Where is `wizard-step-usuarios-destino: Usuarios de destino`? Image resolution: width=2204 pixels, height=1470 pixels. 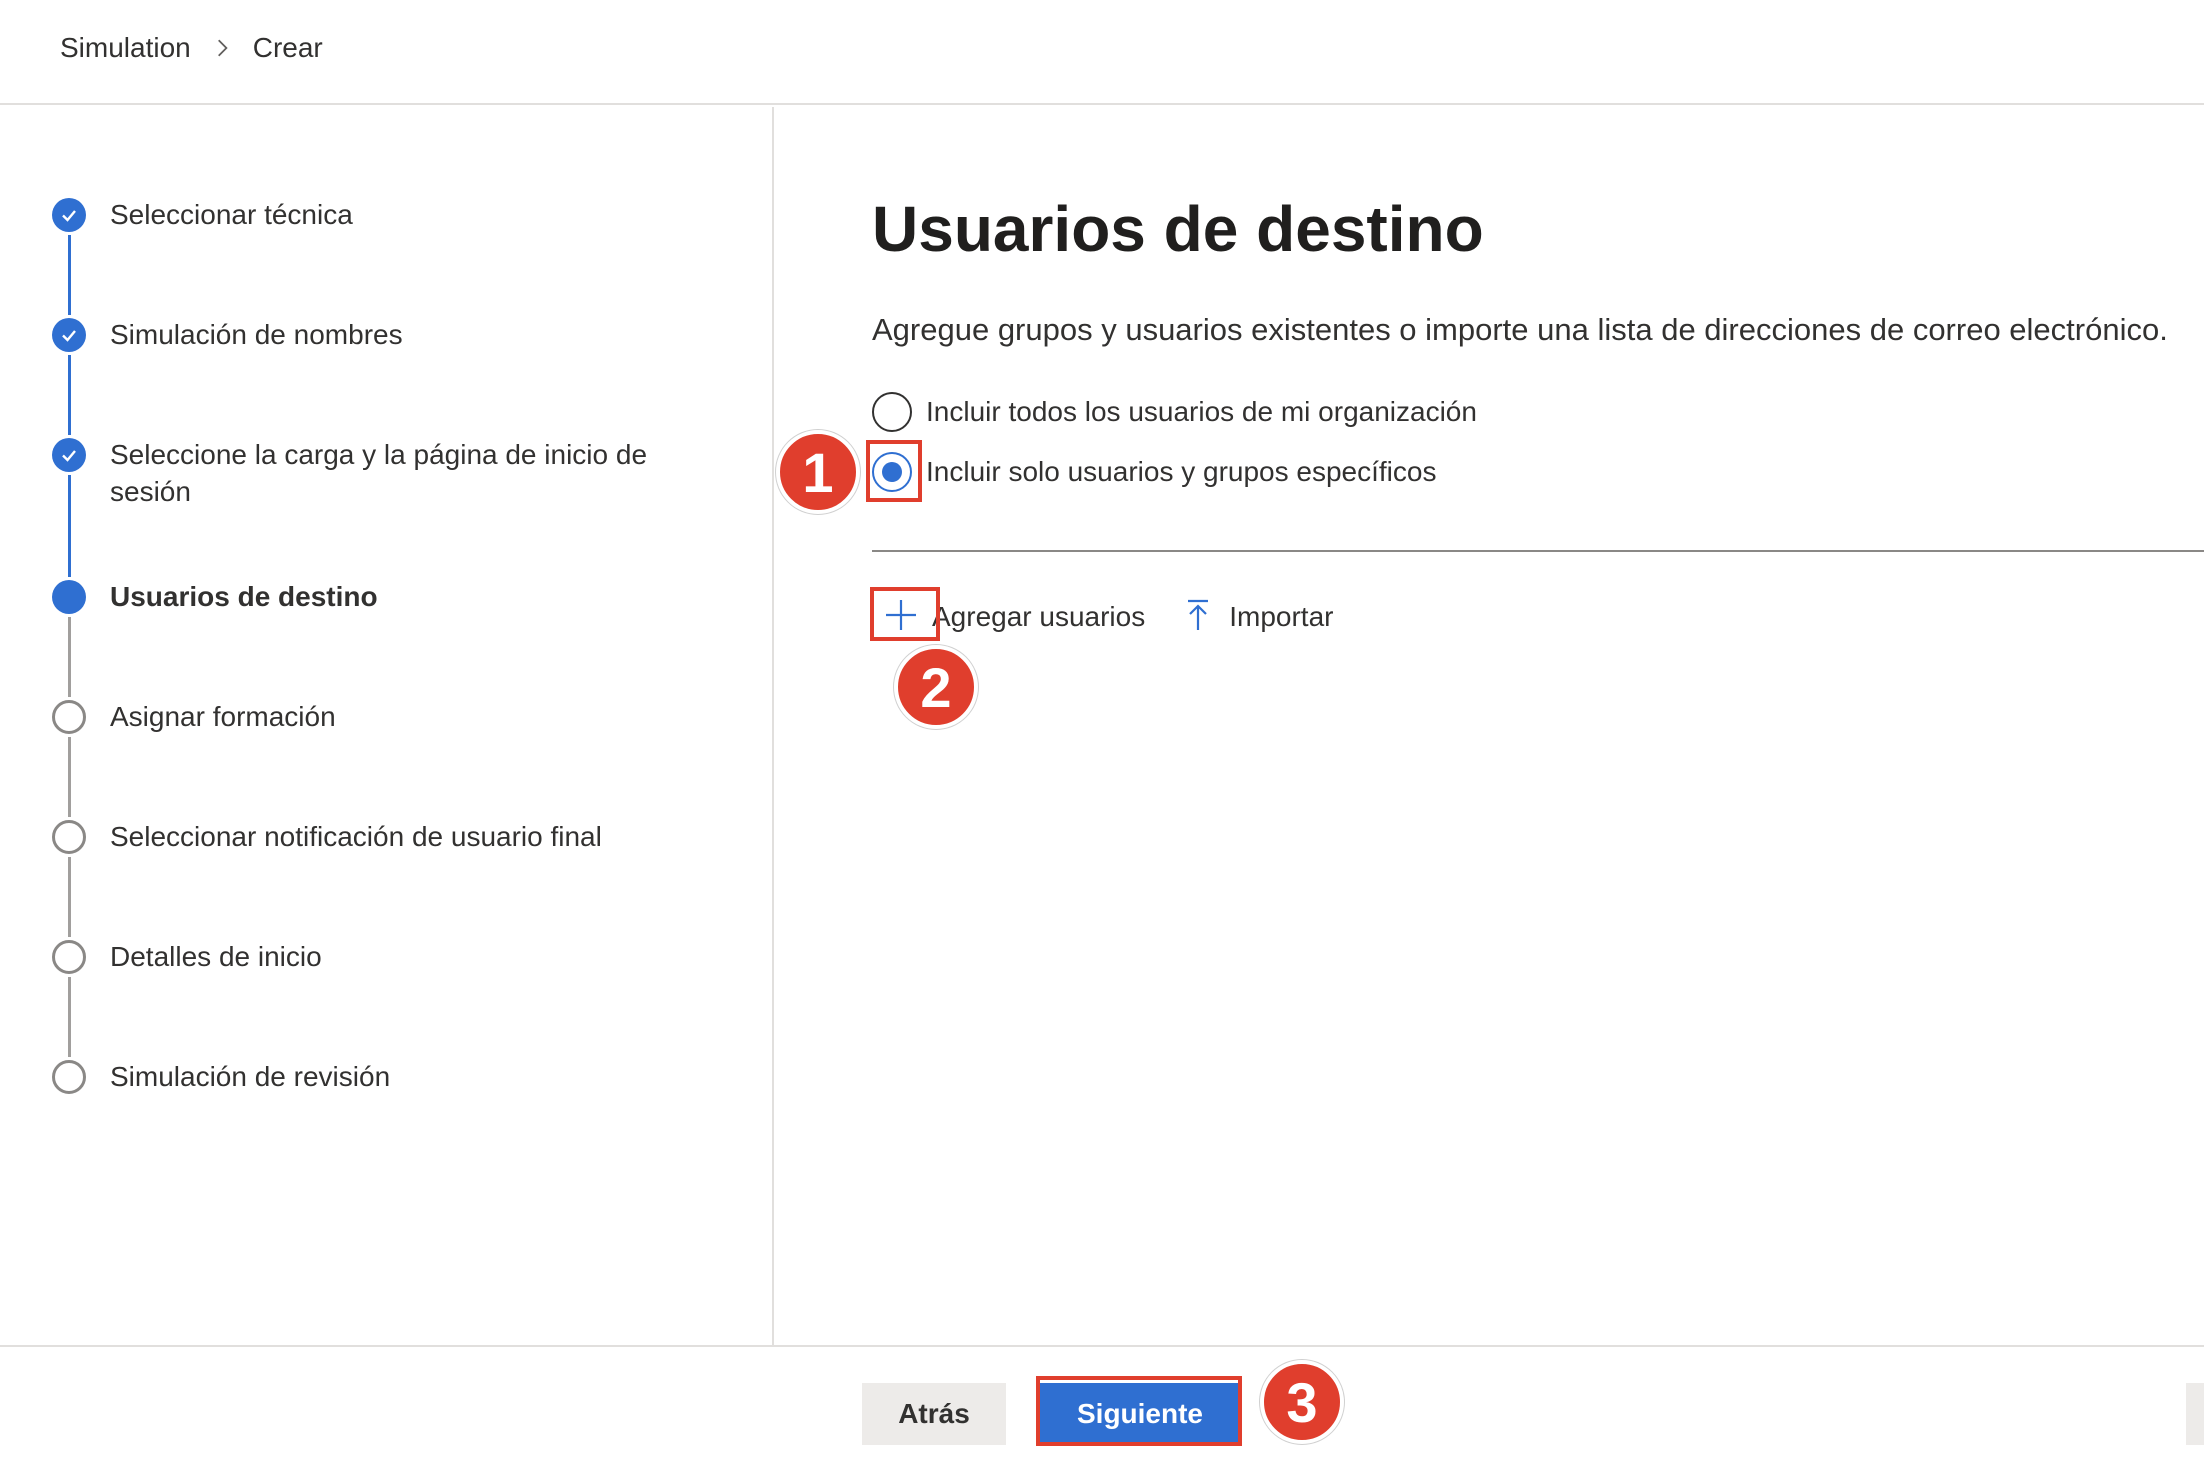 wizard-step-usuarios-destino: Usuarios de destino is located at coordinates (361, 597).